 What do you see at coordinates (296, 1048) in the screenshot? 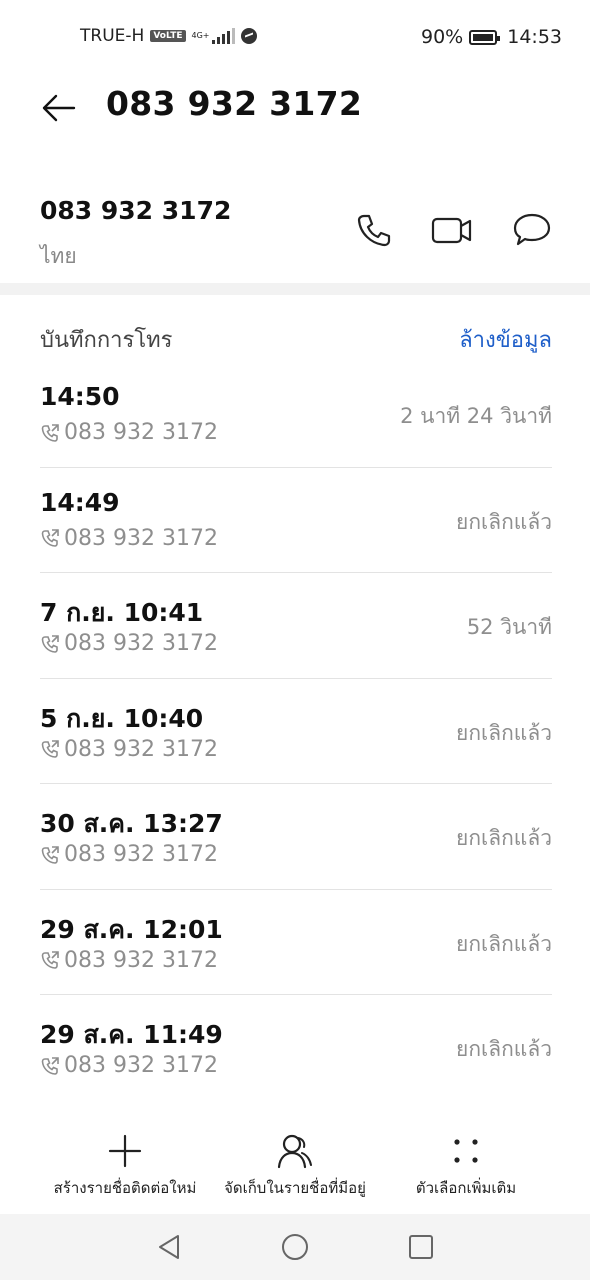
I see `call-log-entry: 29 ส.ค. 11:49 083 932 3172 ยกเลิกแล้ว` at bounding box center [296, 1048].